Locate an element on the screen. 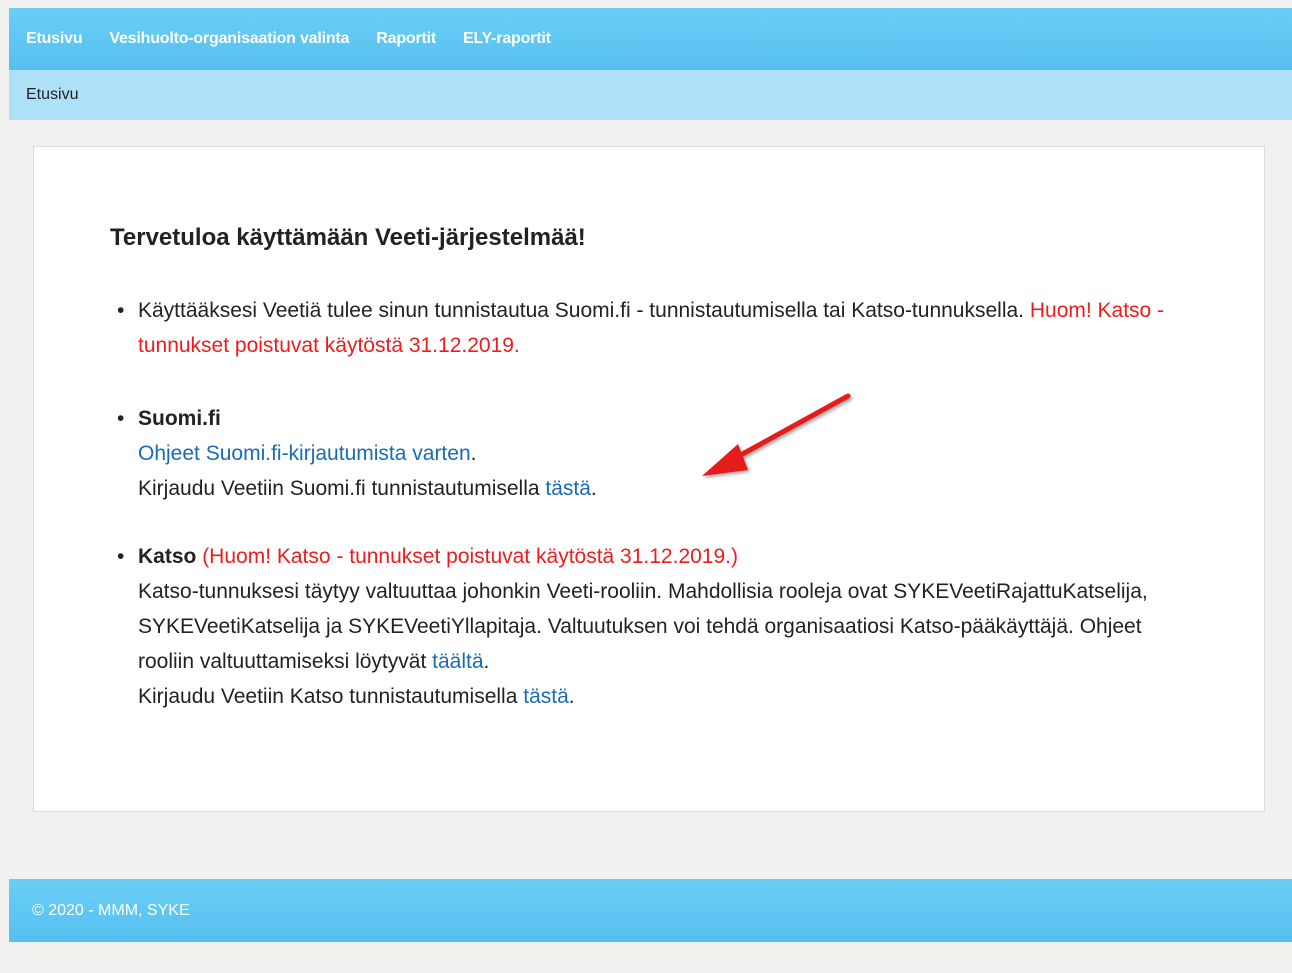 This screenshot has height=973, width=1292. katso-login-link: tästä is located at coordinates (546, 696).